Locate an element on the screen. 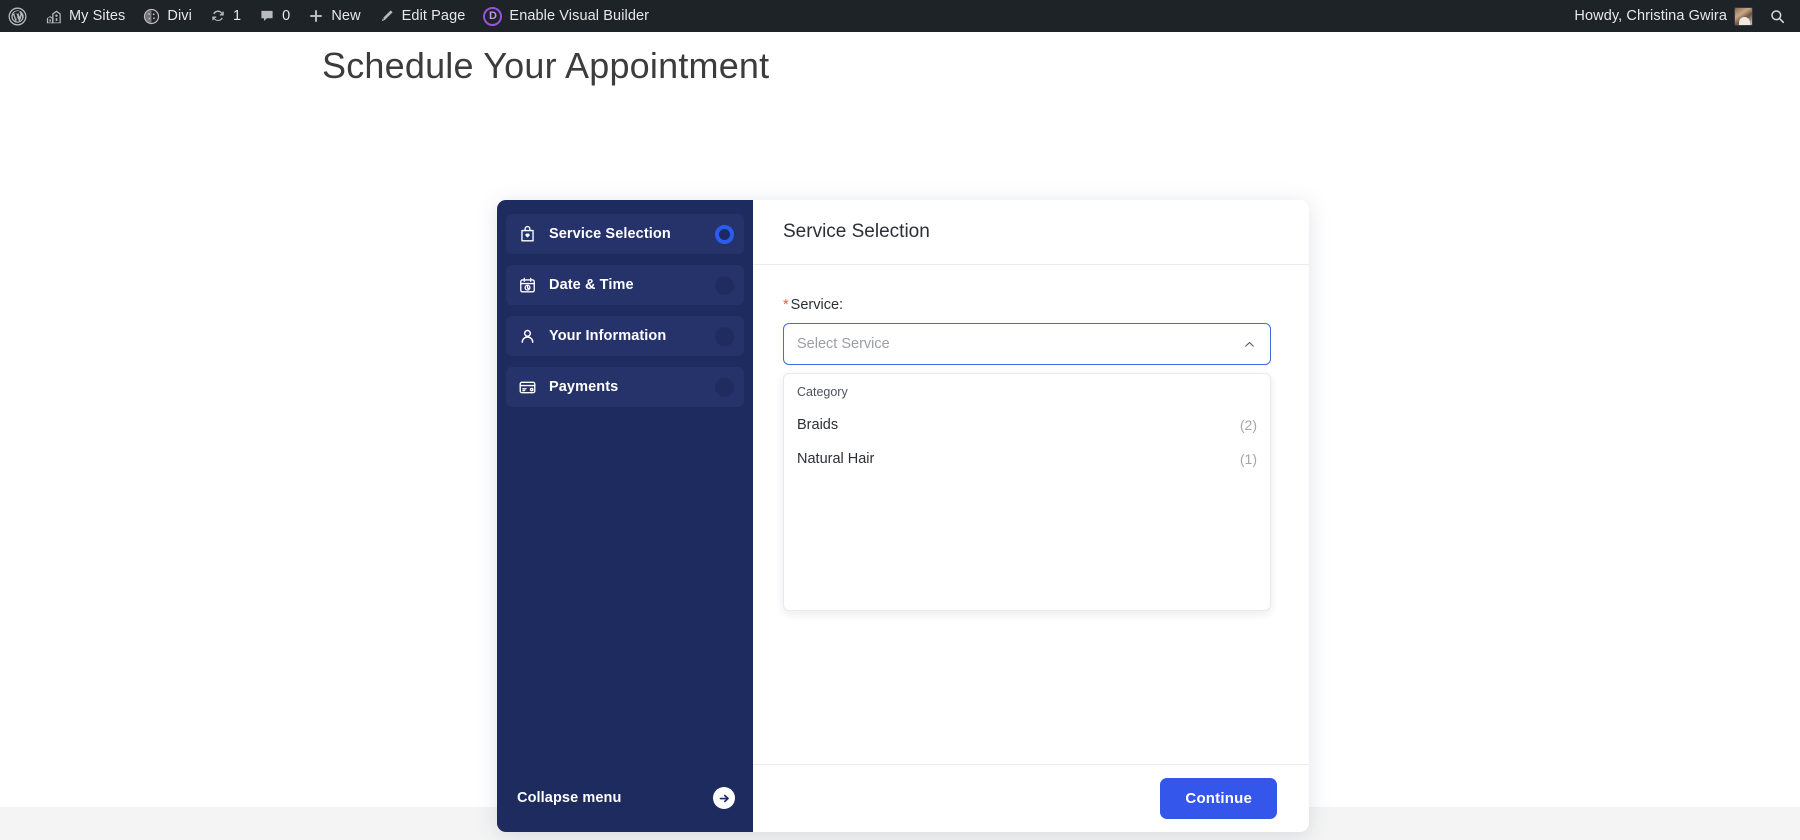  collapse-menu-label: Collapse menu is located at coordinates (569, 798).